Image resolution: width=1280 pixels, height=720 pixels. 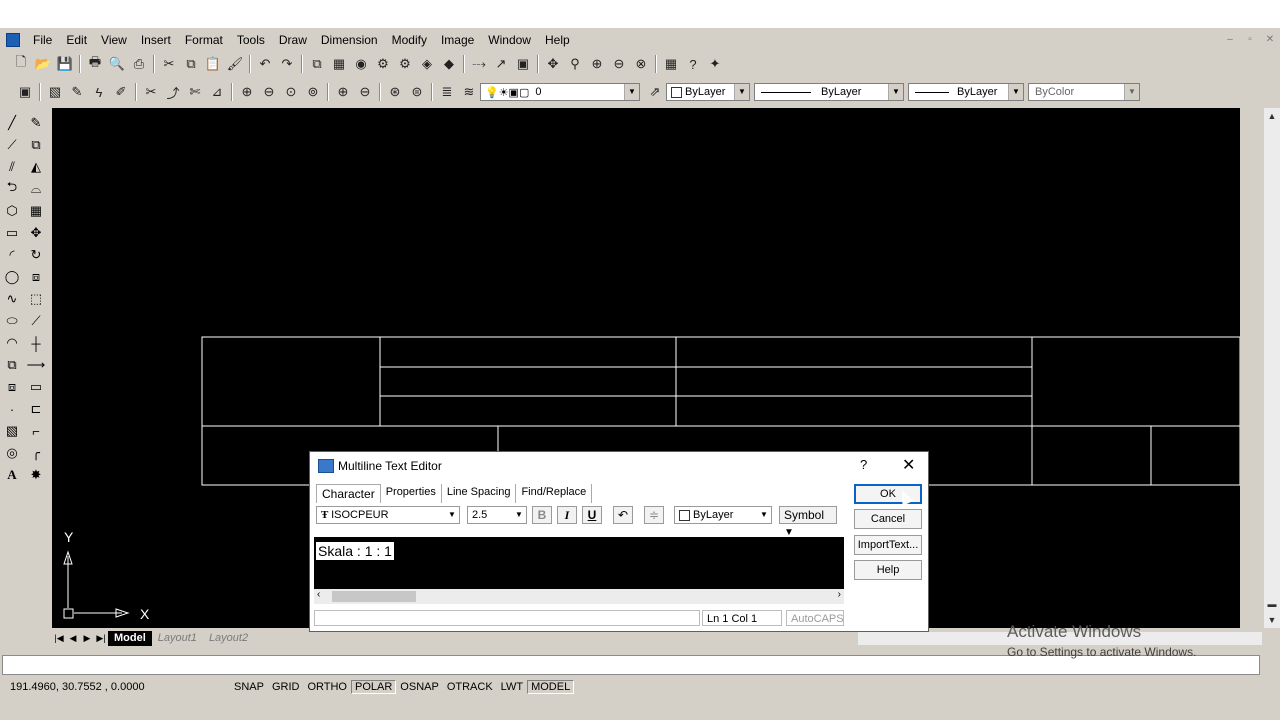 What do you see at coordinates (419, 687) in the screenshot?
I see `osnap-toggle: OSNAP` at bounding box center [419, 687].